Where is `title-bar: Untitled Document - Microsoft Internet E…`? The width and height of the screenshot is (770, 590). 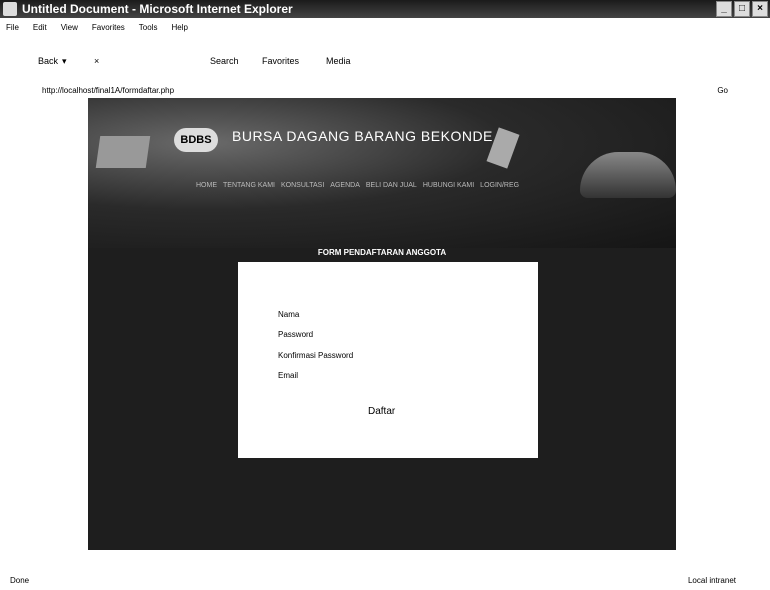 title-bar: Untitled Document - Microsoft Internet E… is located at coordinates (385, 9).